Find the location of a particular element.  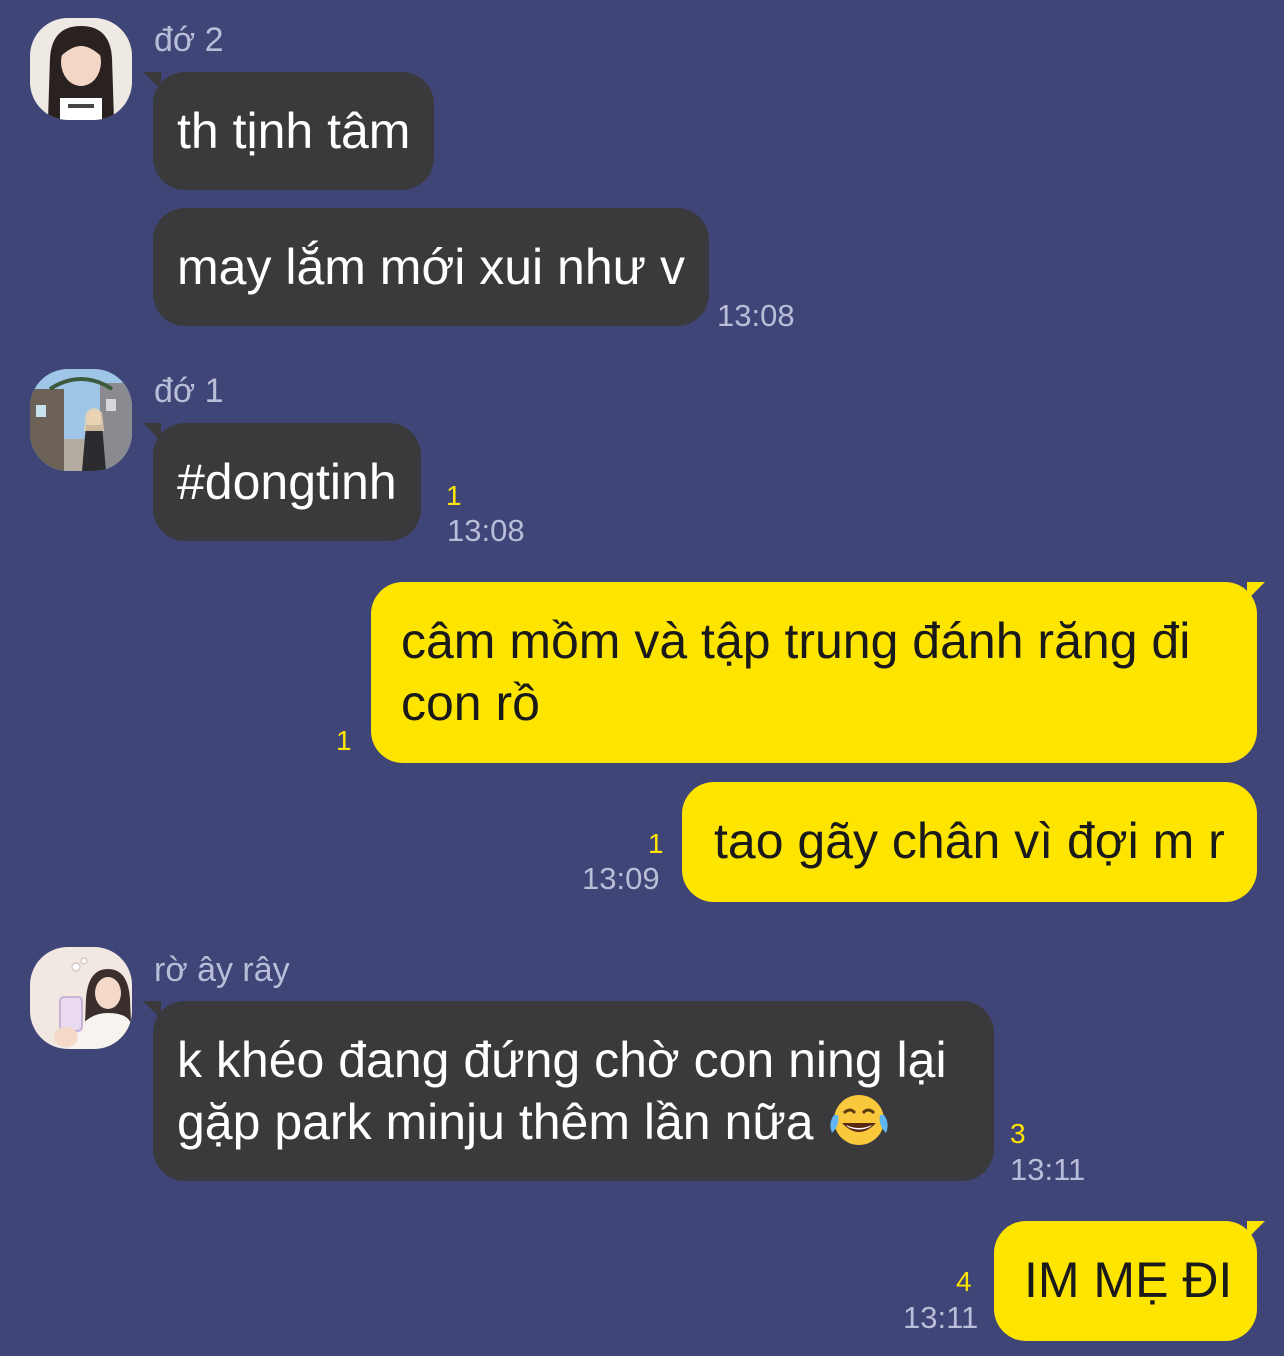

message-text-line: con rồ is located at coordinates (470, 703).